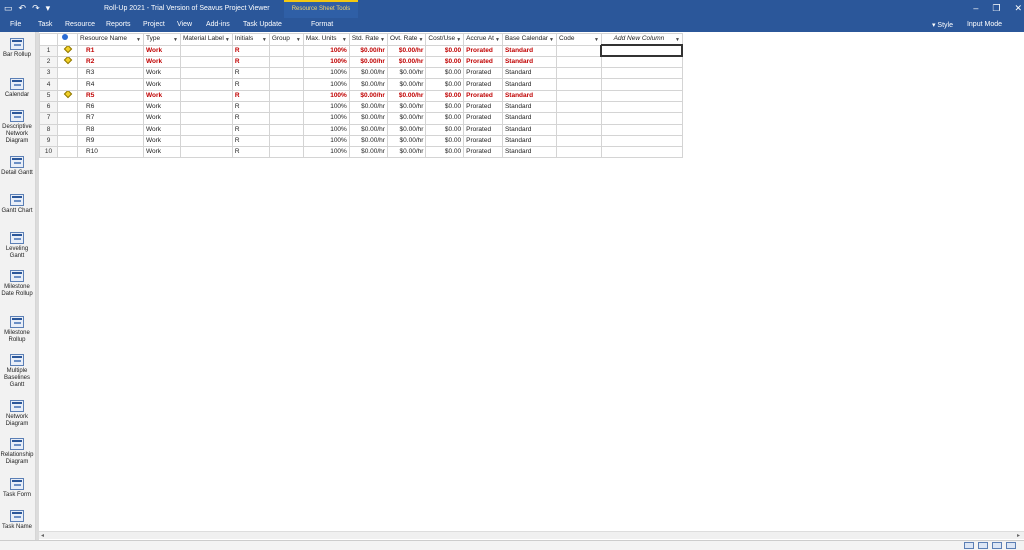 The height and width of the screenshot is (550, 1024). Describe the element at coordinates (110, 73) in the screenshot. I see `cell-resource-name: R3` at that location.